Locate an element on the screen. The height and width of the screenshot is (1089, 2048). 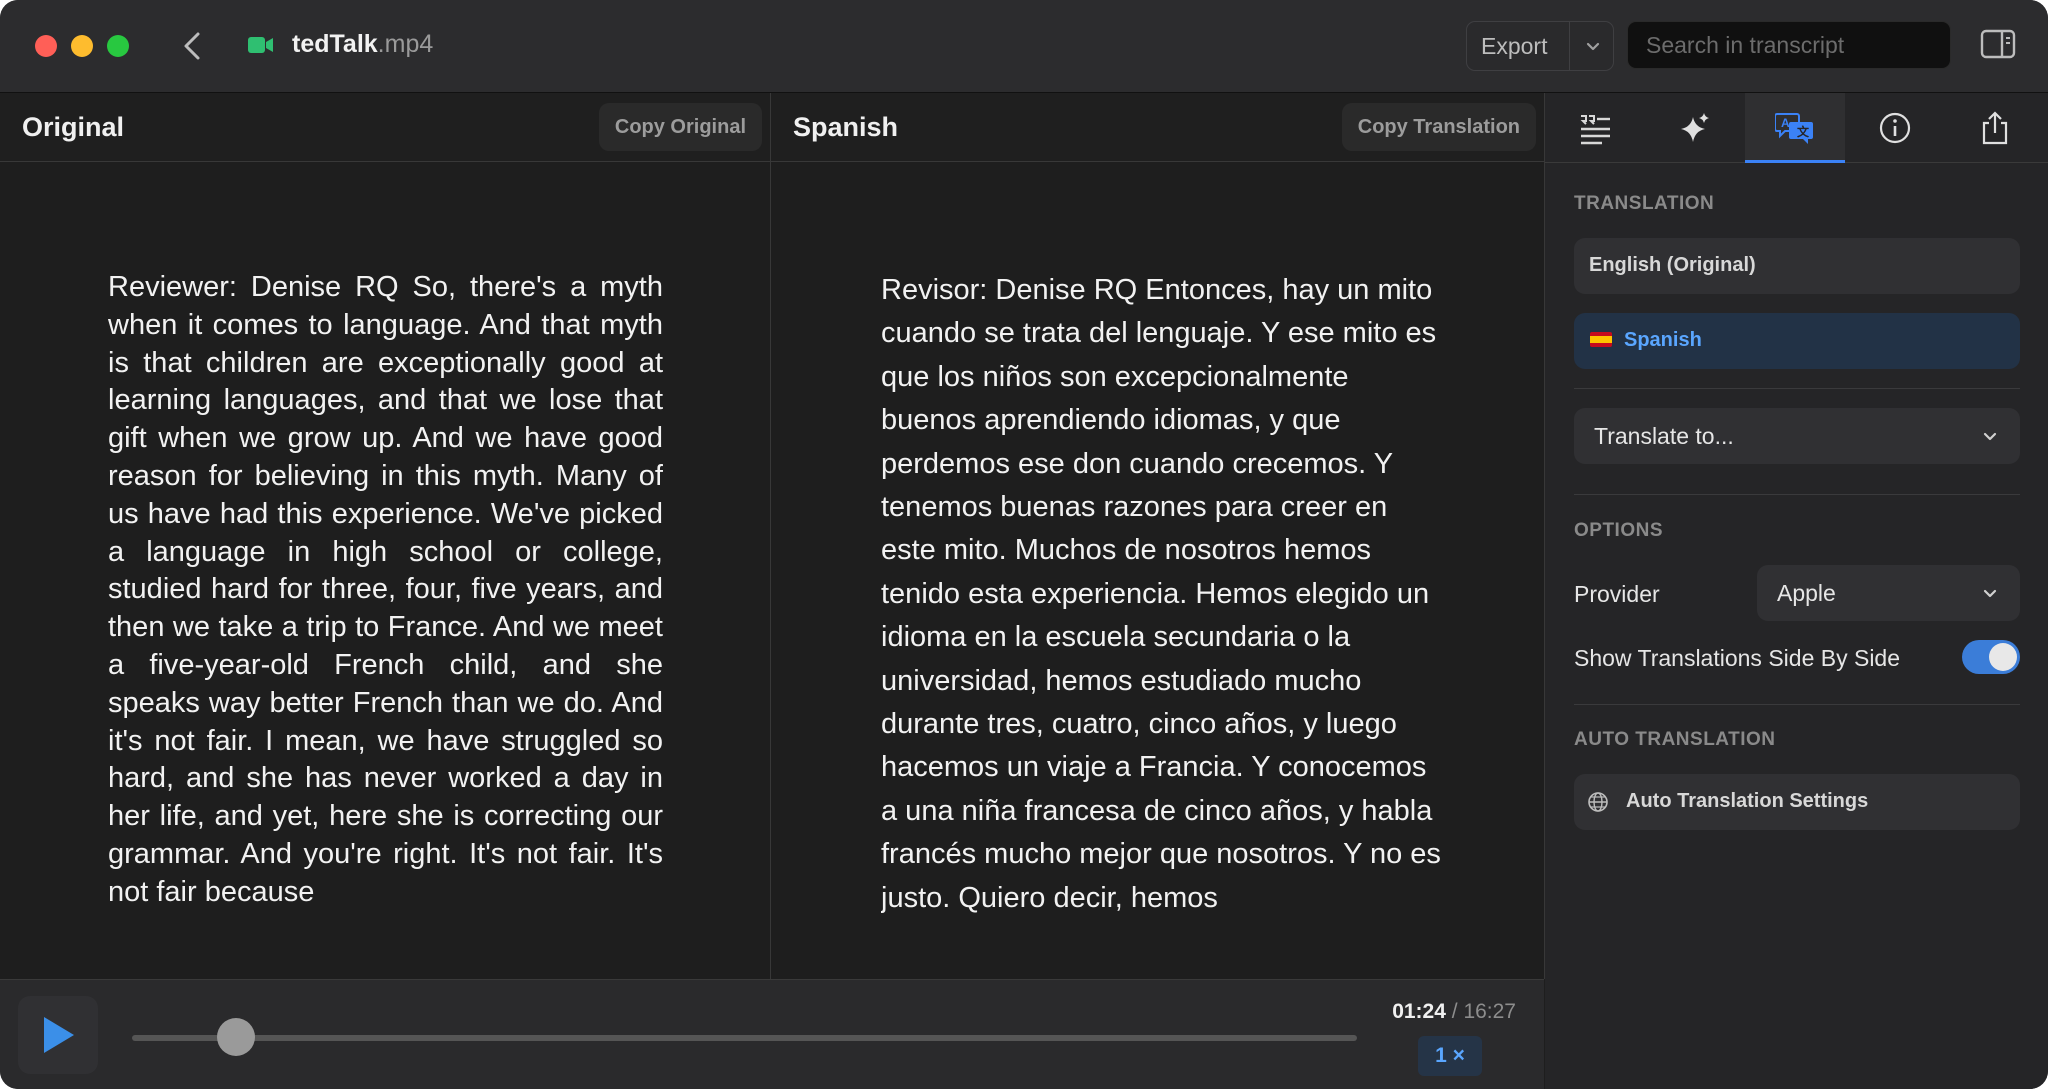
language-item-english: English (Original) is located at coordinates (1797, 266).